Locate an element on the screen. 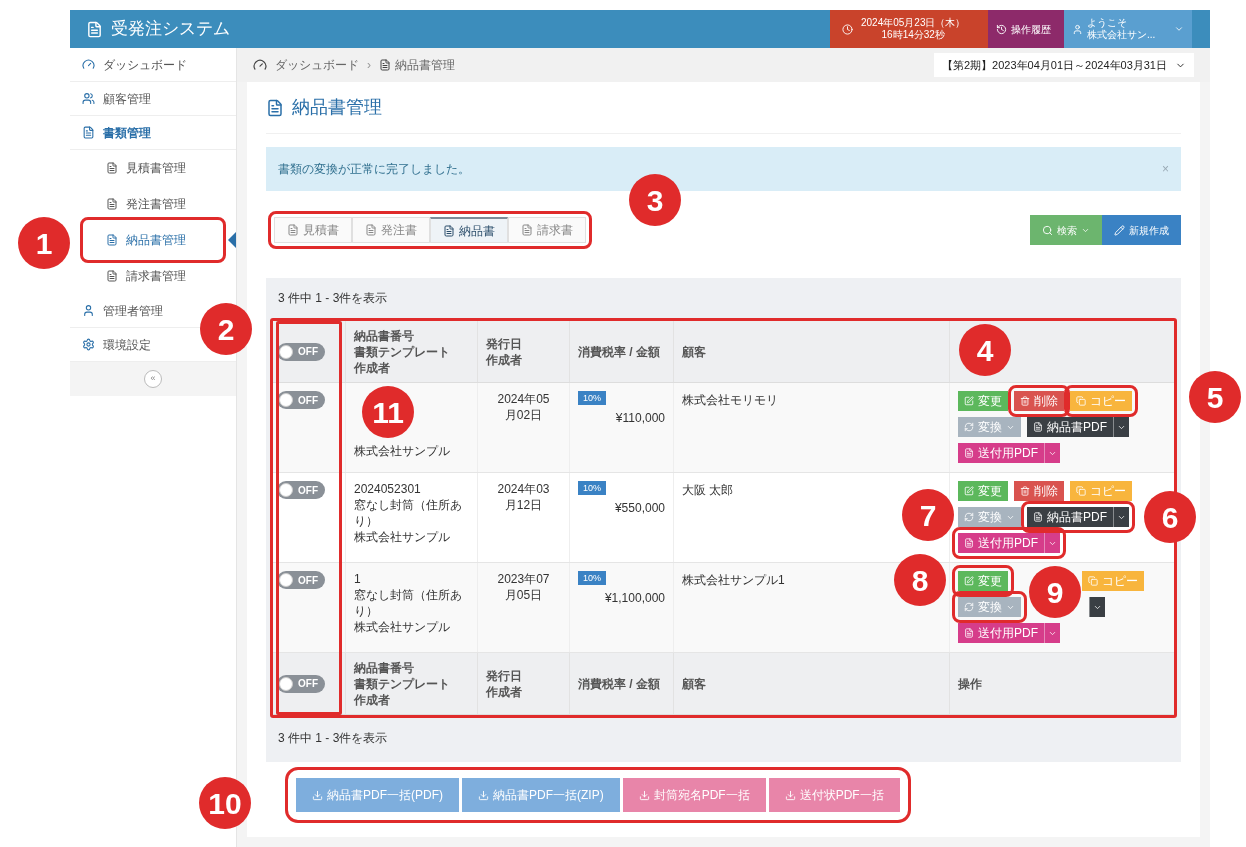 This screenshot has width=1246, height=847. tab: 発注書 is located at coordinates (391, 230).